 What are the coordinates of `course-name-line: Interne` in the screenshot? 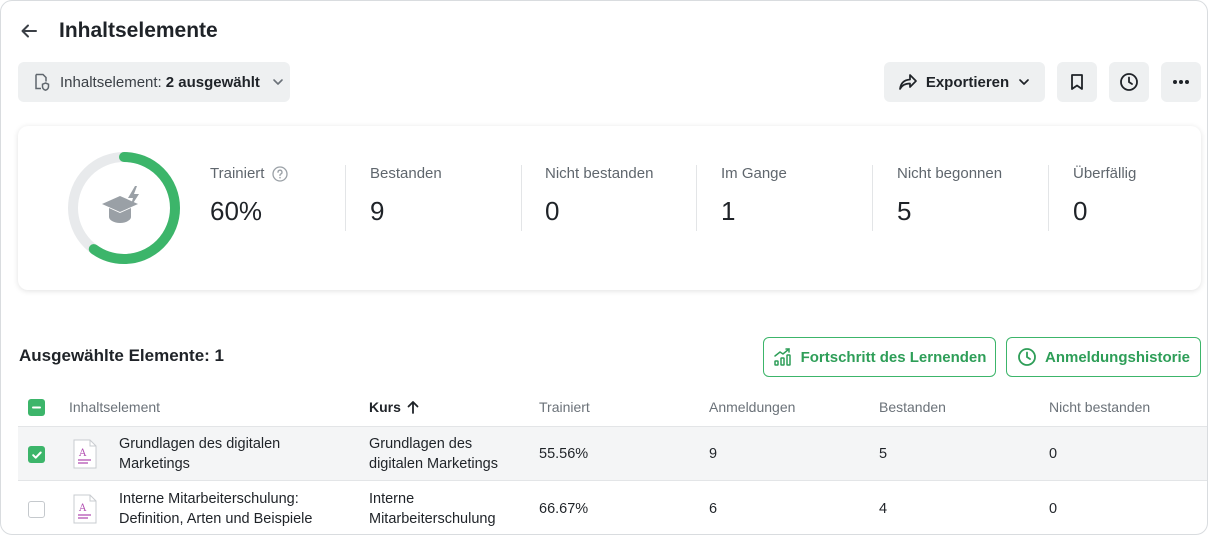 It's located at (392, 499).